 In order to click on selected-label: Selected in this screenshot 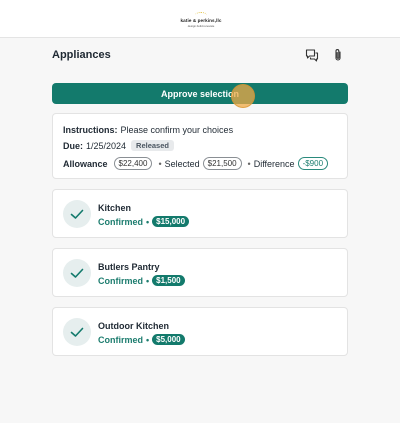, I will do `click(182, 163)`.